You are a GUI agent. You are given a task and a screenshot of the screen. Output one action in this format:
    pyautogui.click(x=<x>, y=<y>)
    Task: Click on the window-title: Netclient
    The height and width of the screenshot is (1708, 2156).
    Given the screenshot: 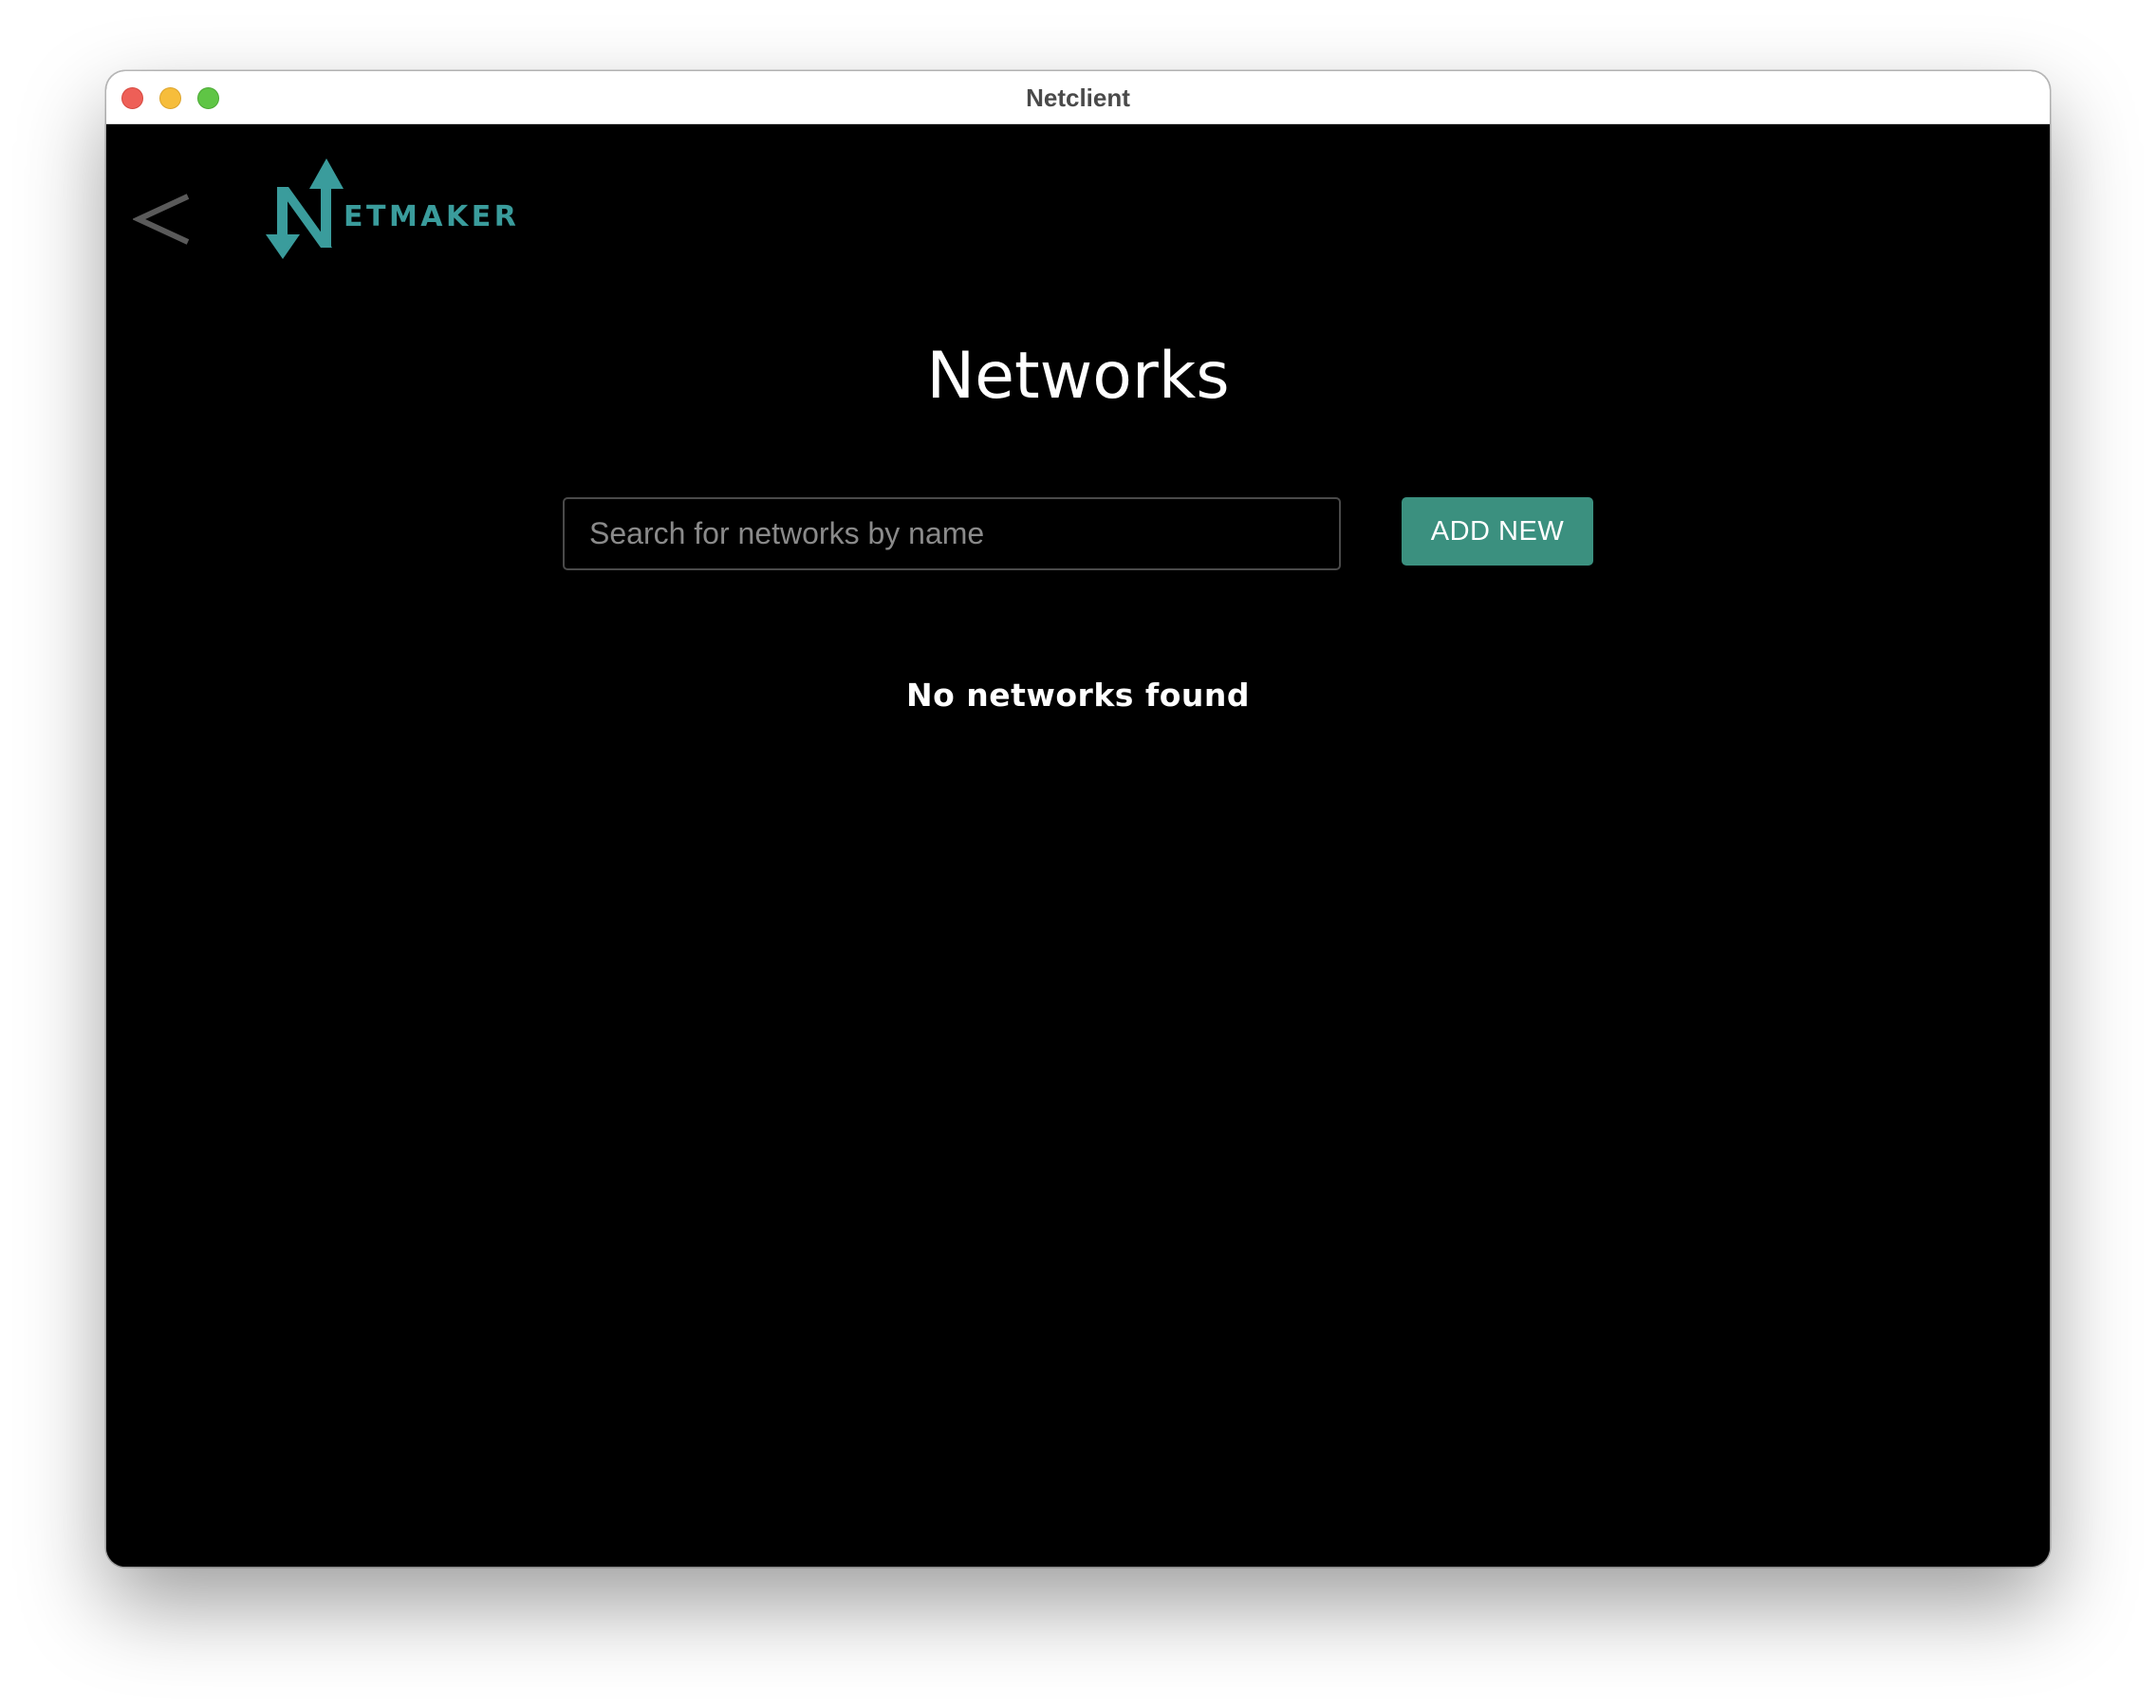 What is the action you would take?
    pyautogui.click(x=1078, y=98)
    